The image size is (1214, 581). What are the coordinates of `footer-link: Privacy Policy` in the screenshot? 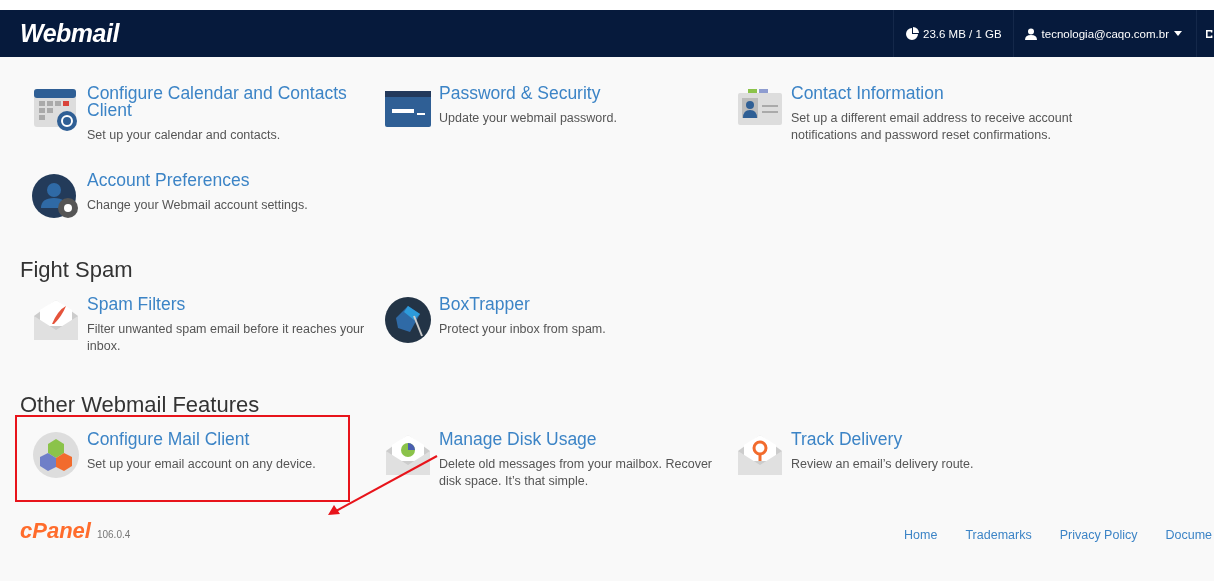 It's located at (1098, 535).